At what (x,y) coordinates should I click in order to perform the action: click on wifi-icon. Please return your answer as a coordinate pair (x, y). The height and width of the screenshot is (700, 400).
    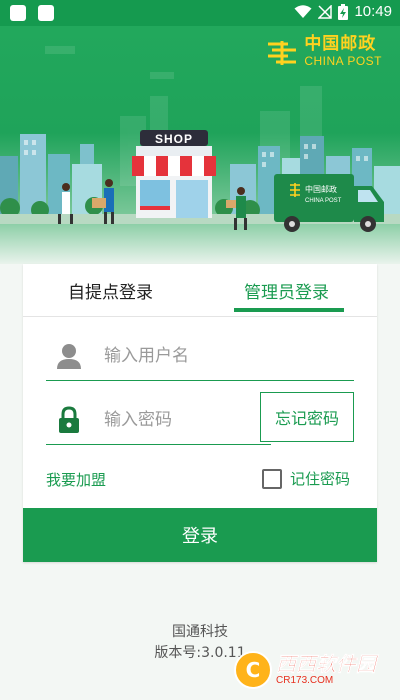
    Looking at the image, I should click on (303, 11).